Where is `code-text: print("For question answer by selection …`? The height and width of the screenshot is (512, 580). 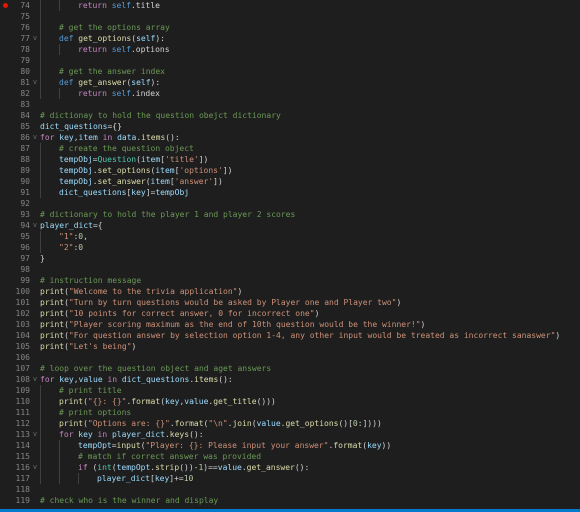 code-text: print("For question answer by selection … is located at coordinates (310, 335).